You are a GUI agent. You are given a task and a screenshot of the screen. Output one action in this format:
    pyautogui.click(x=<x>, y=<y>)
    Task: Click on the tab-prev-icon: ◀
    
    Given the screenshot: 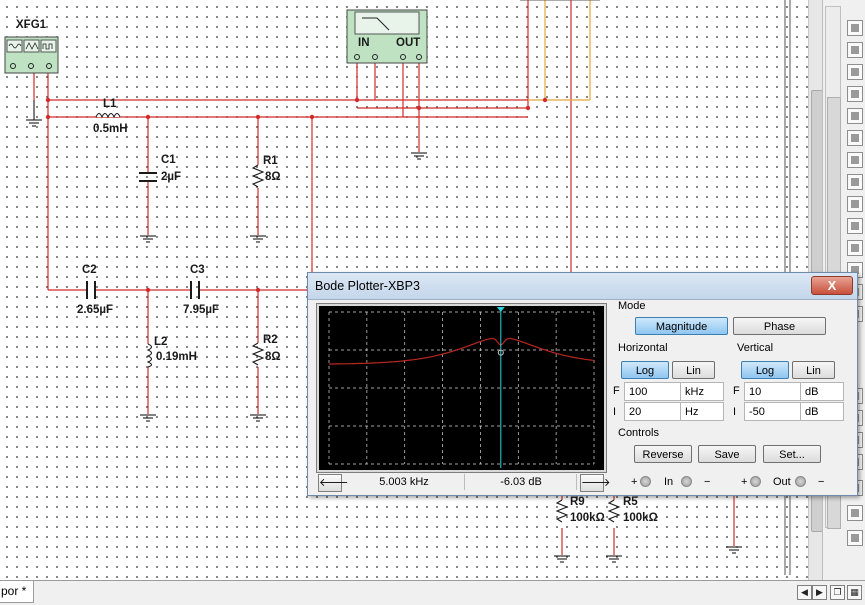 What is the action you would take?
    pyautogui.click(x=804, y=592)
    